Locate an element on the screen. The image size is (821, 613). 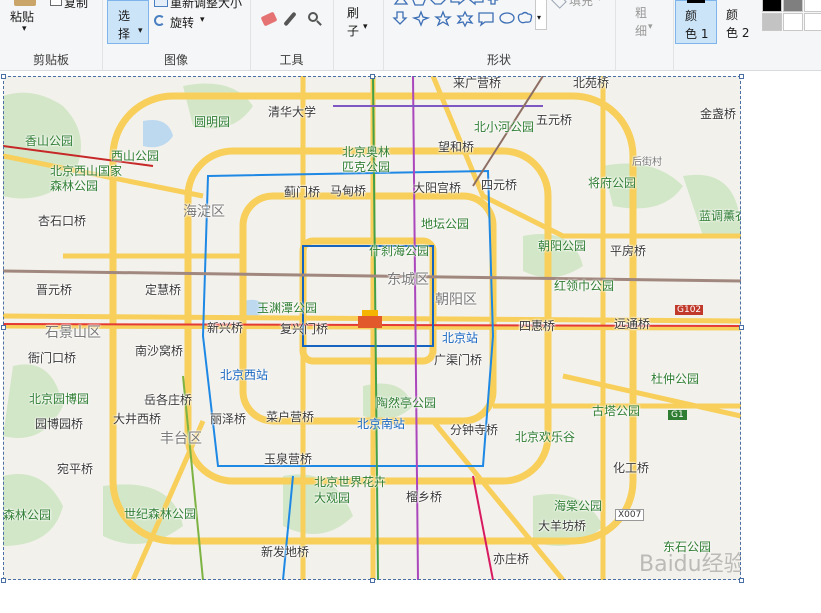
callout-rect-shape-icon is located at coordinates (486, 19).